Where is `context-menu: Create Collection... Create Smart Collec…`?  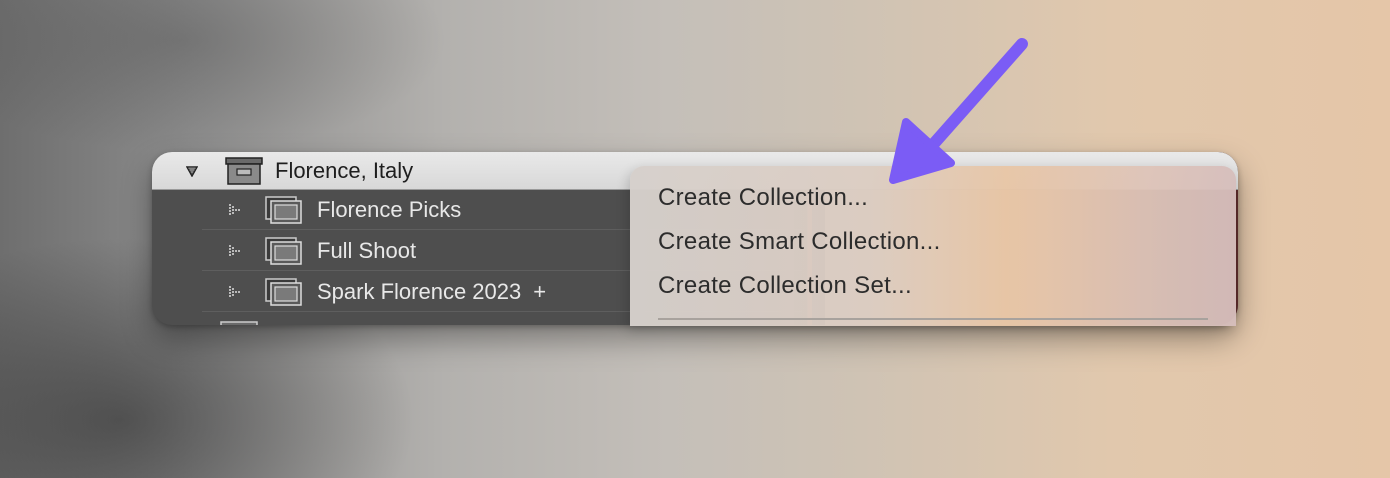 context-menu: Create Collection... Create Smart Collec… is located at coordinates (933, 246).